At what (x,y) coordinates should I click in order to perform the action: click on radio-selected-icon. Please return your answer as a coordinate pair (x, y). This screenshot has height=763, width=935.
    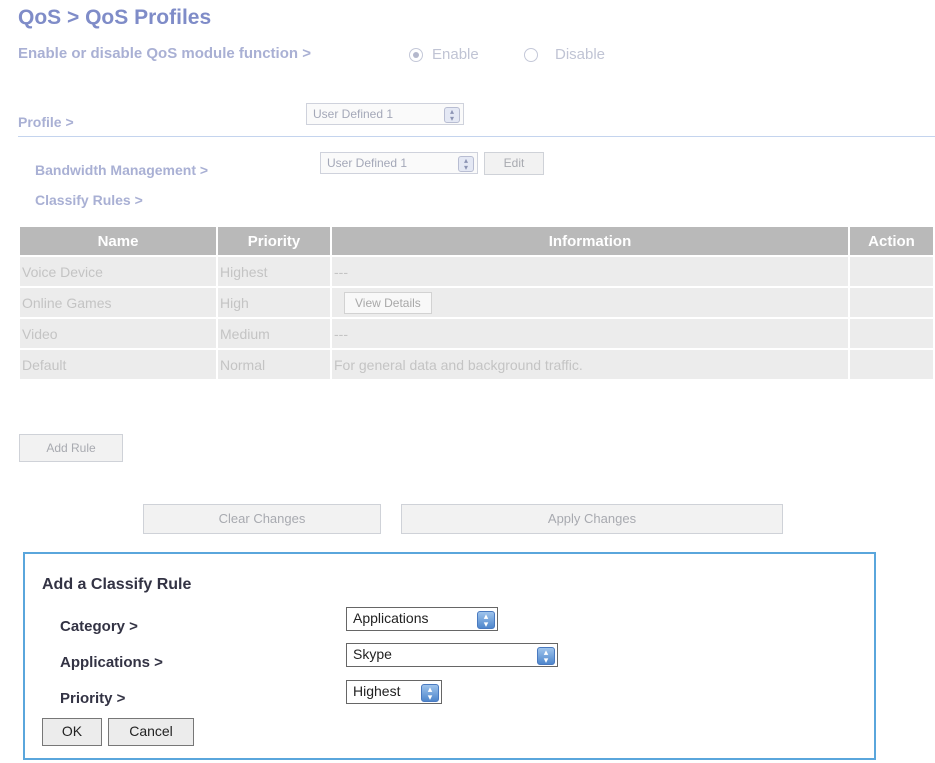
    Looking at the image, I should click on (416, 55).